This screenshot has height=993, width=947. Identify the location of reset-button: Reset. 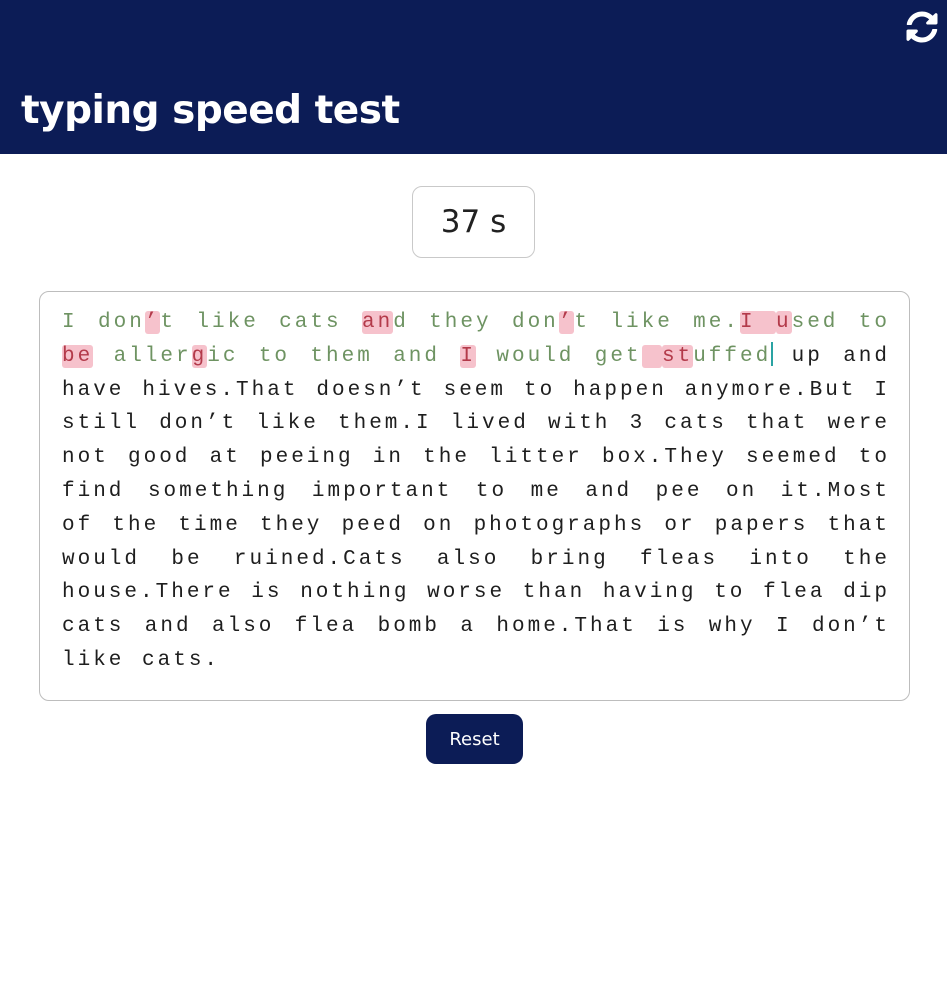
(474, 739).